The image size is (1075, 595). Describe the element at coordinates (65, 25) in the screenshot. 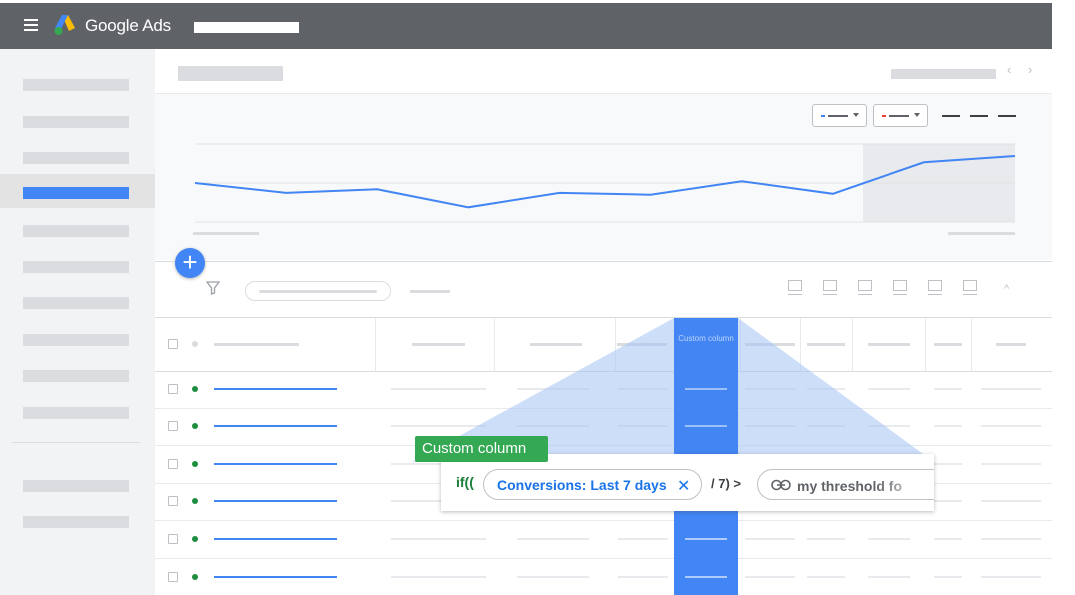

I see `google-ads-logo-icon` at that location.